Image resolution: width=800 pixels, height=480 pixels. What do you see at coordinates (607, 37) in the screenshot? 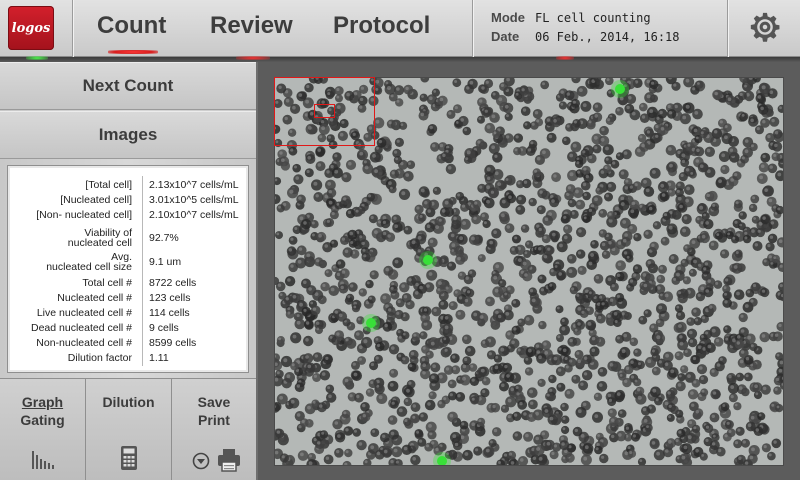
I see `date-value: 06 Feb., 2014, 16:18` at bounding box center [607, 37].